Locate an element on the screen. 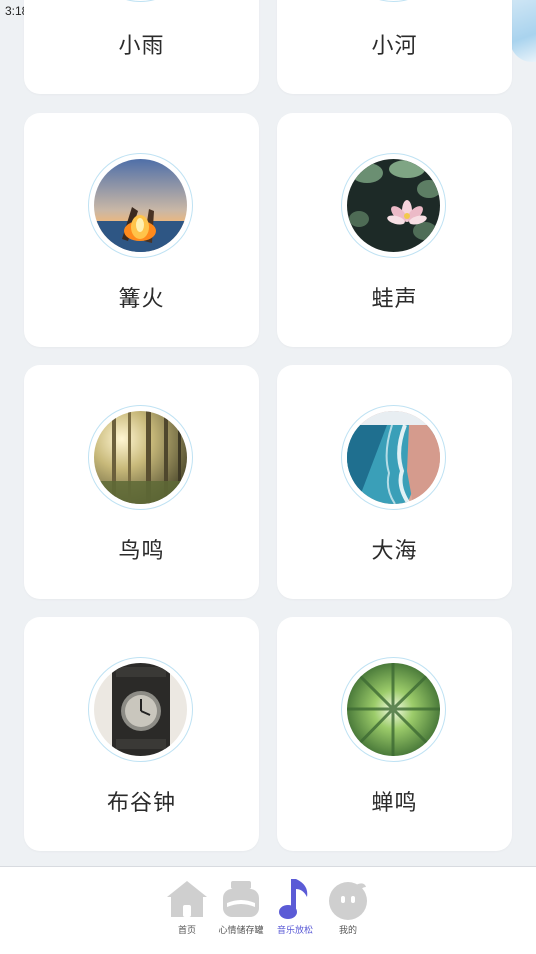 The image size is (536, 954). sound-card-cuckoo-clock: 布谷钟 is located at coordinates (141, 734).